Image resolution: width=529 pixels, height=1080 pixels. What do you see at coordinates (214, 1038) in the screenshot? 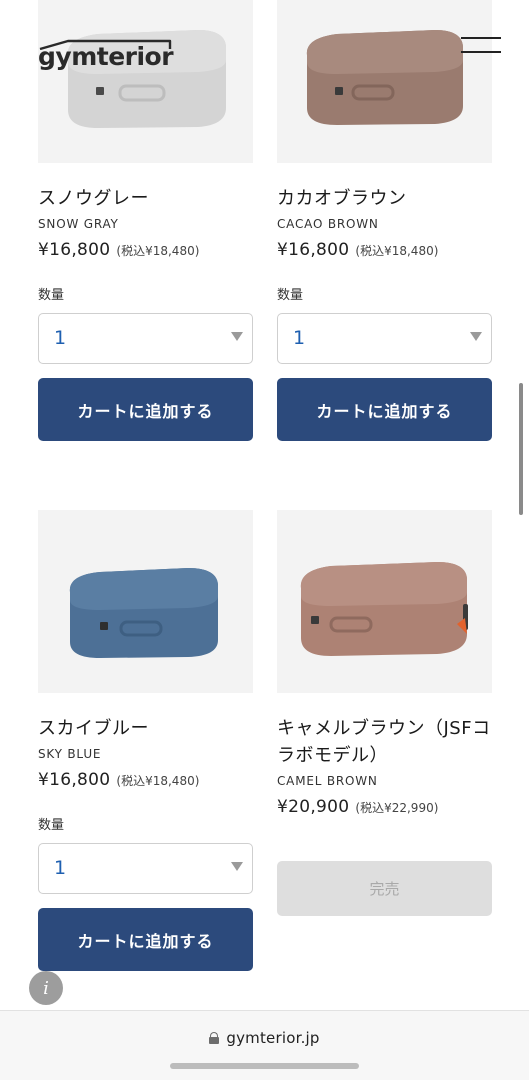
I see `lock-icon` at bounding box center [214, 1038].